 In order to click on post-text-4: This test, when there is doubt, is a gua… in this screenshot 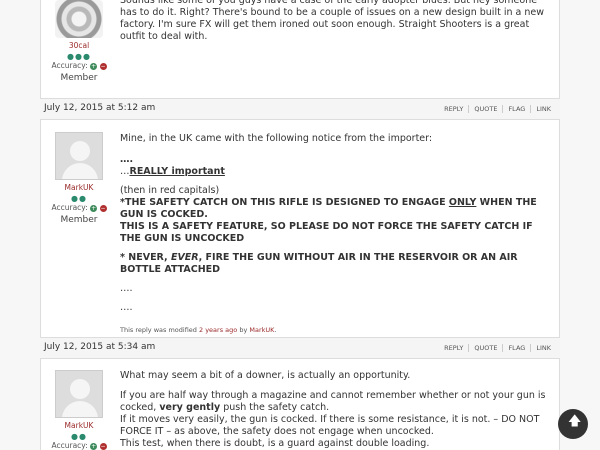, I will do `click(275, 443)`.